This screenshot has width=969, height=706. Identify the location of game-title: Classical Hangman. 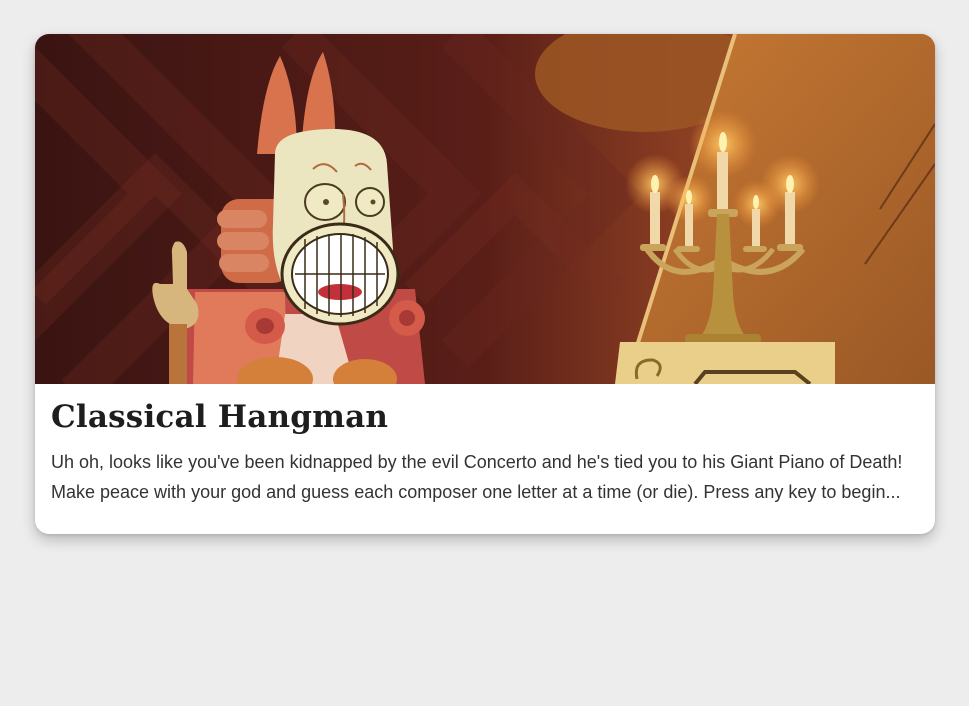
(220, 417).